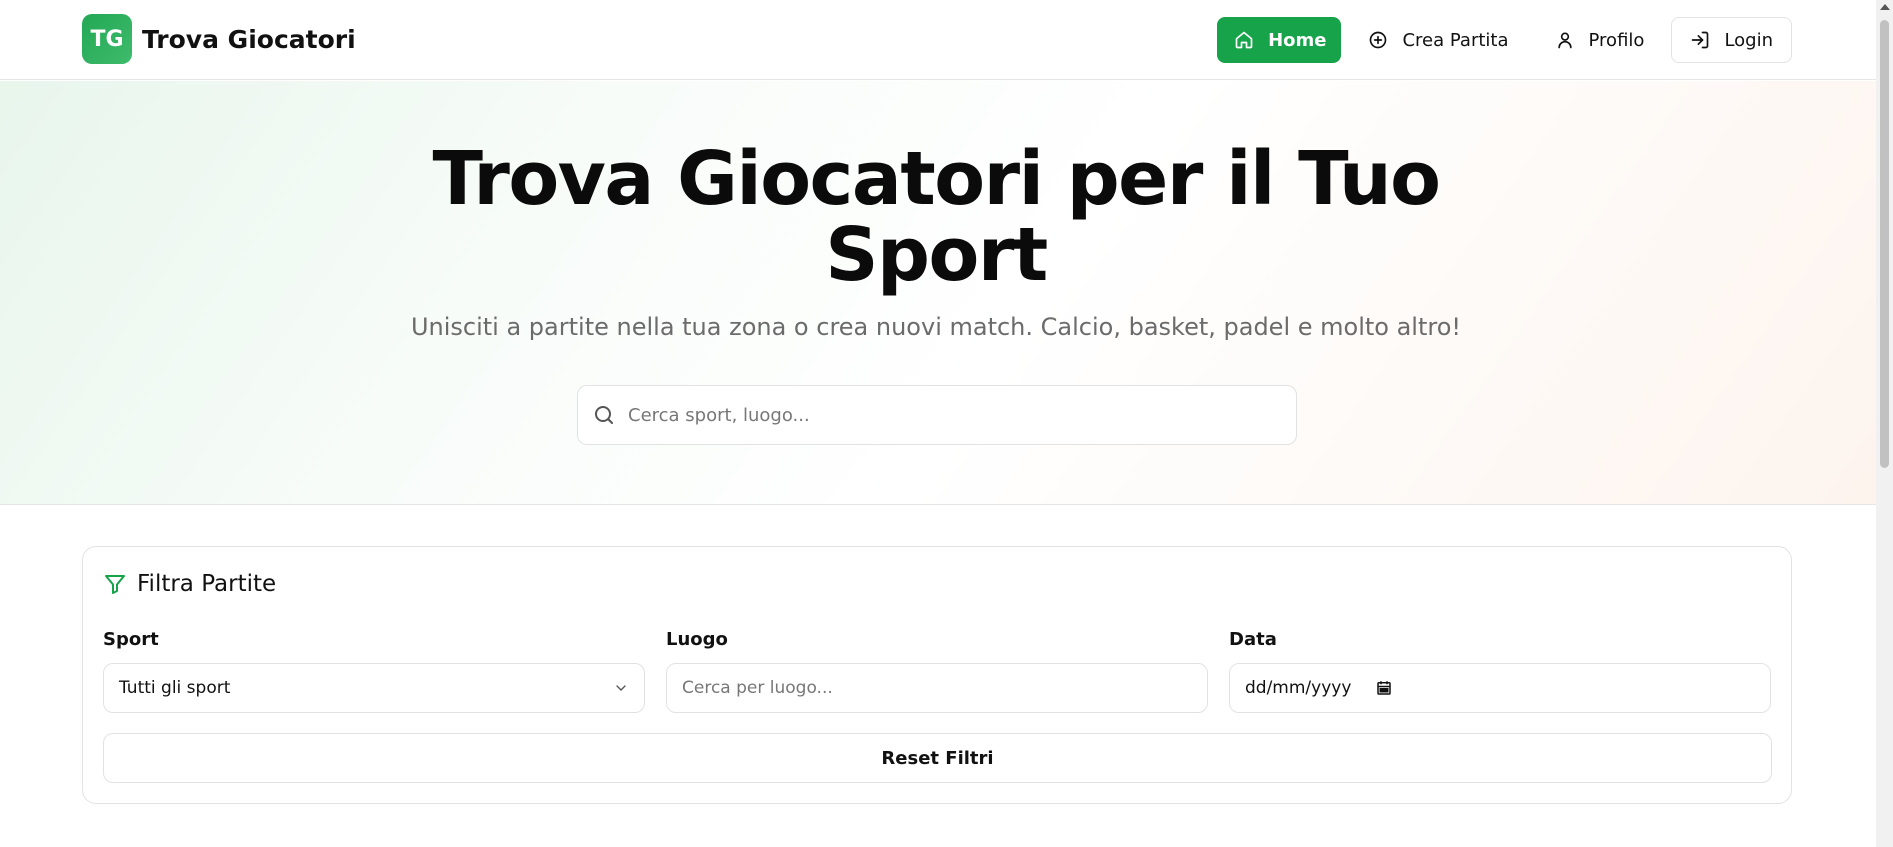 The image size is (1893, 847). Describe the element at coordinates (1297, 40) in the screenshot. I see `nav-home-label: Home` at that location.